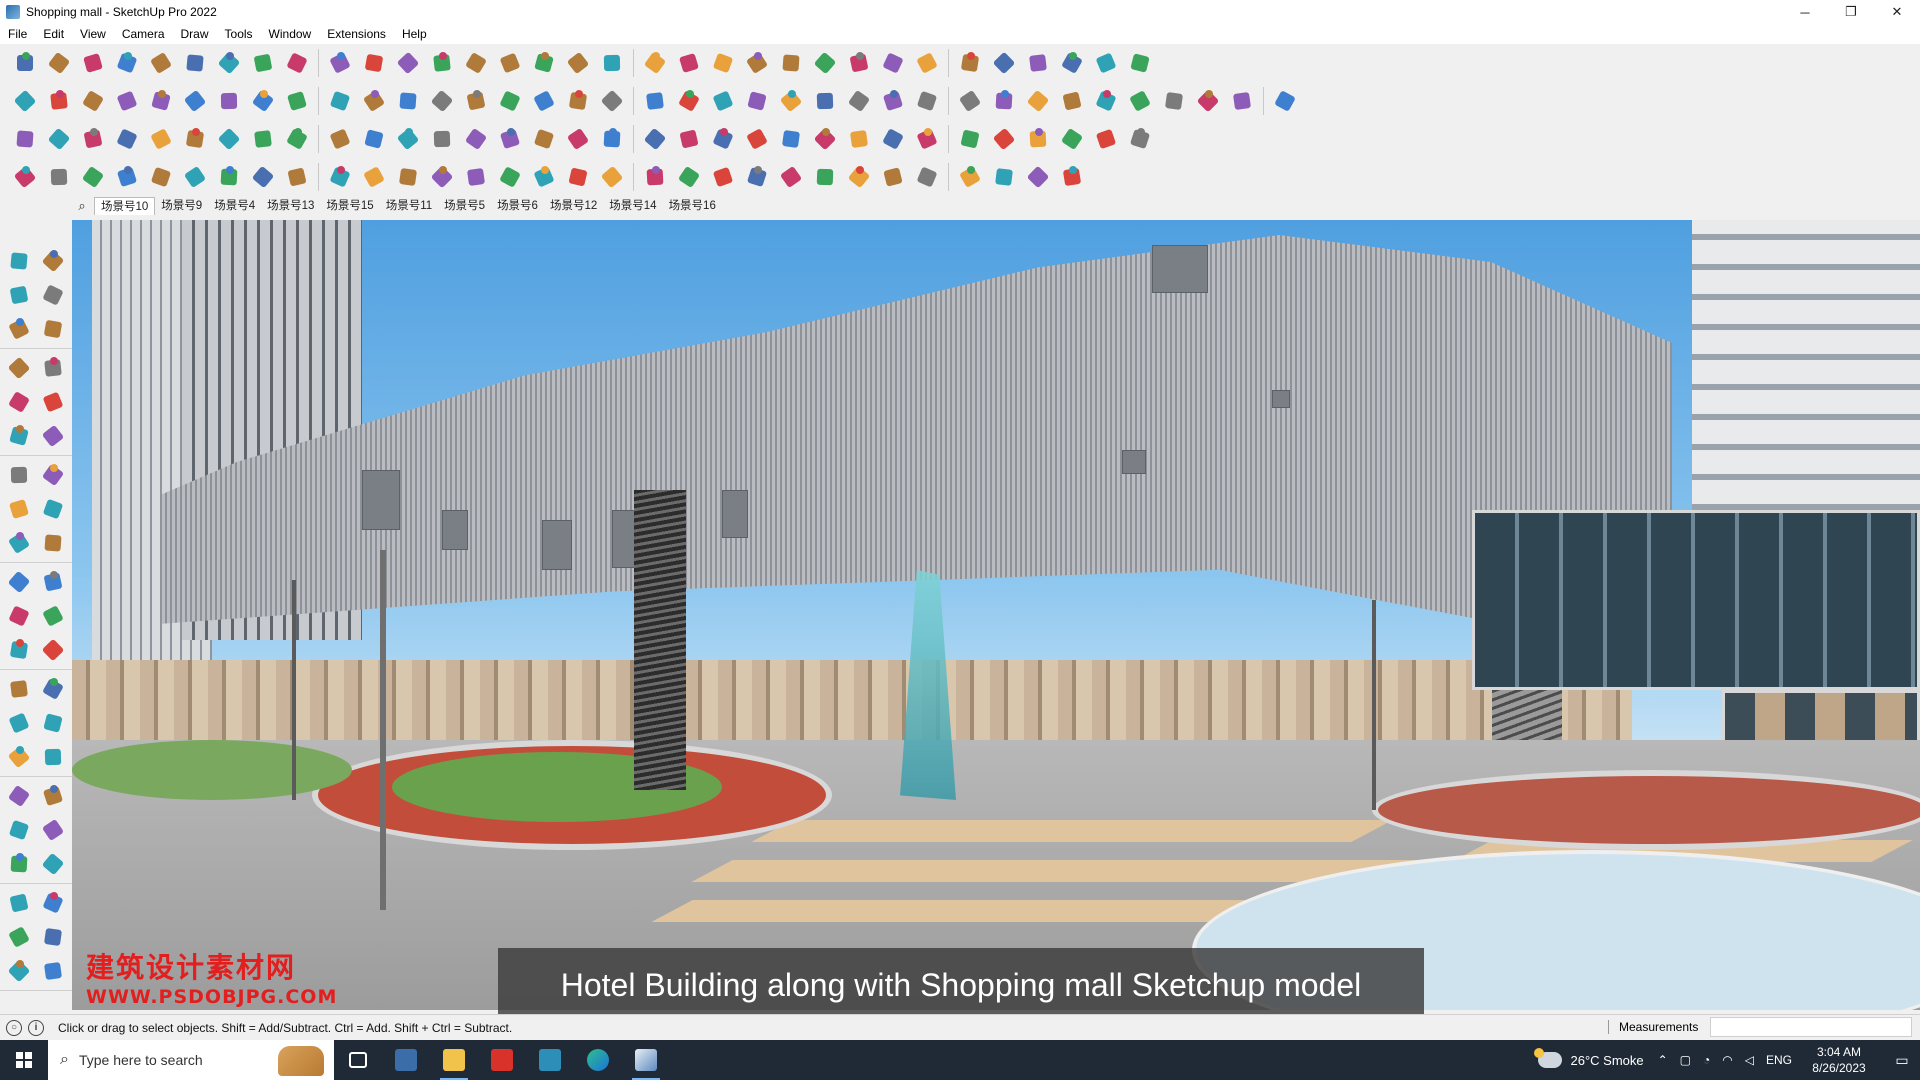  What do you see at coordinates (127, 177) in the screenshot?
I see `brush-icon` at bounding box center [127, 177].